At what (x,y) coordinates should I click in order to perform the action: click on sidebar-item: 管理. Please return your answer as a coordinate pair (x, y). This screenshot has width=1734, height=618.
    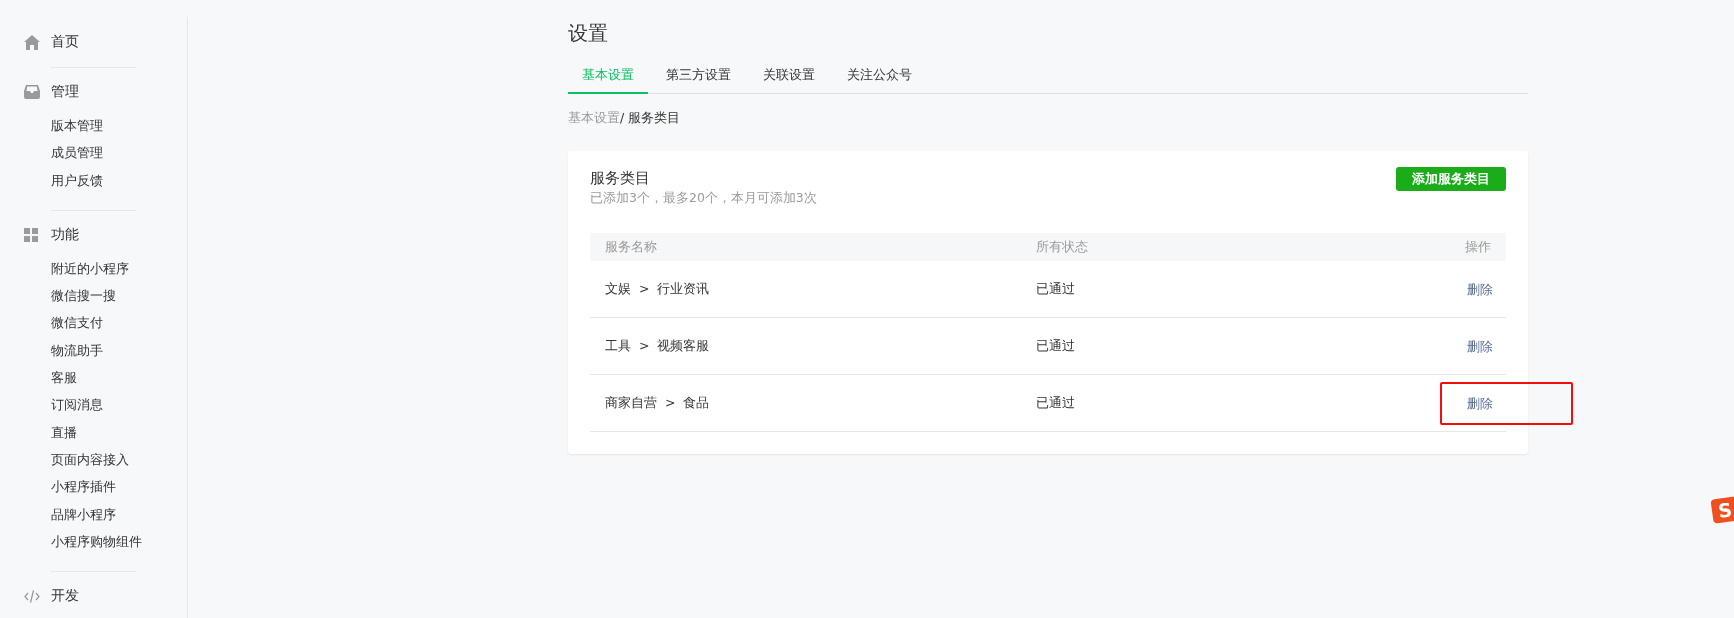
    Looking at the image, I should click on (65, 92).